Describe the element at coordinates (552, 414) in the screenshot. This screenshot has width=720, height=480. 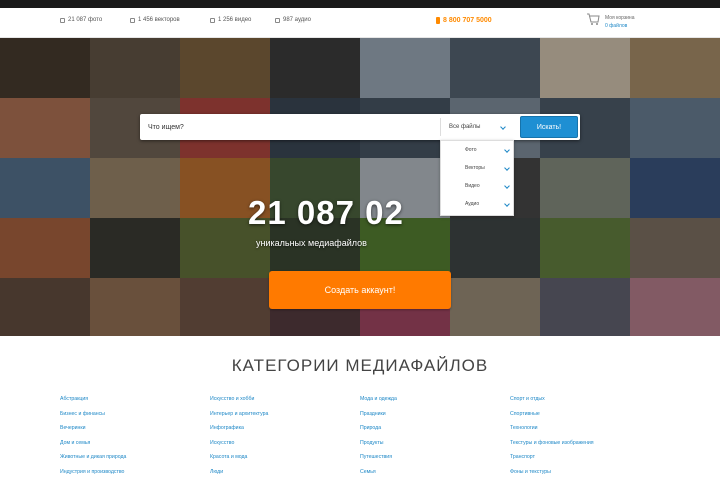
I see `category-link: Спортивные` at that location.